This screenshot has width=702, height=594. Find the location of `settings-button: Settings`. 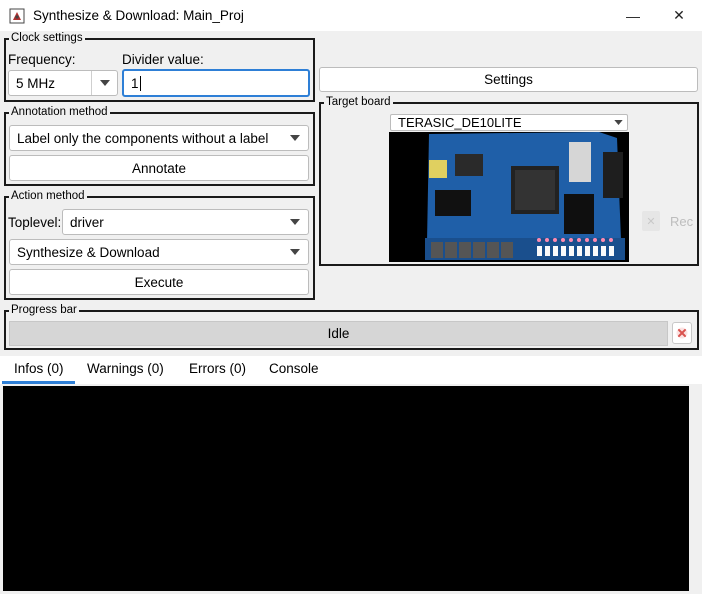

settings-button: Settings is located at coordinates (508, 79).